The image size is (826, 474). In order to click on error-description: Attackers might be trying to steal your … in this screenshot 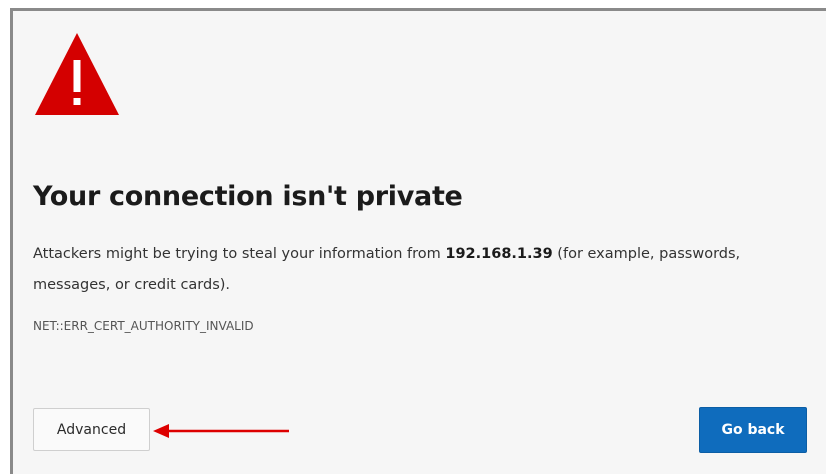, I will do `click(423, 270)`.